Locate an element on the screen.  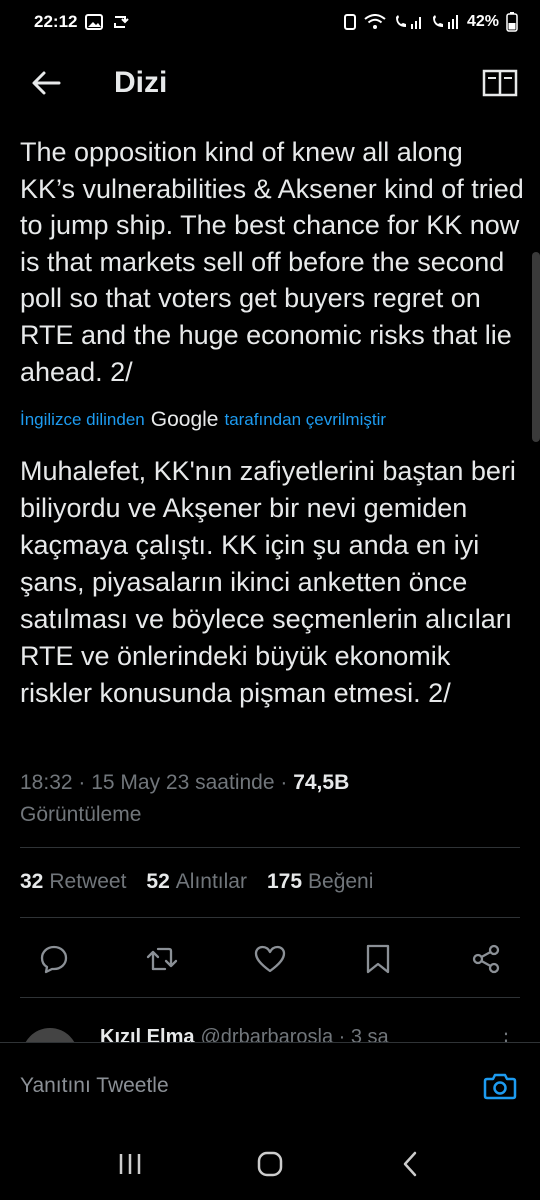
call-signal-icon is located at coordinates (408, 22).